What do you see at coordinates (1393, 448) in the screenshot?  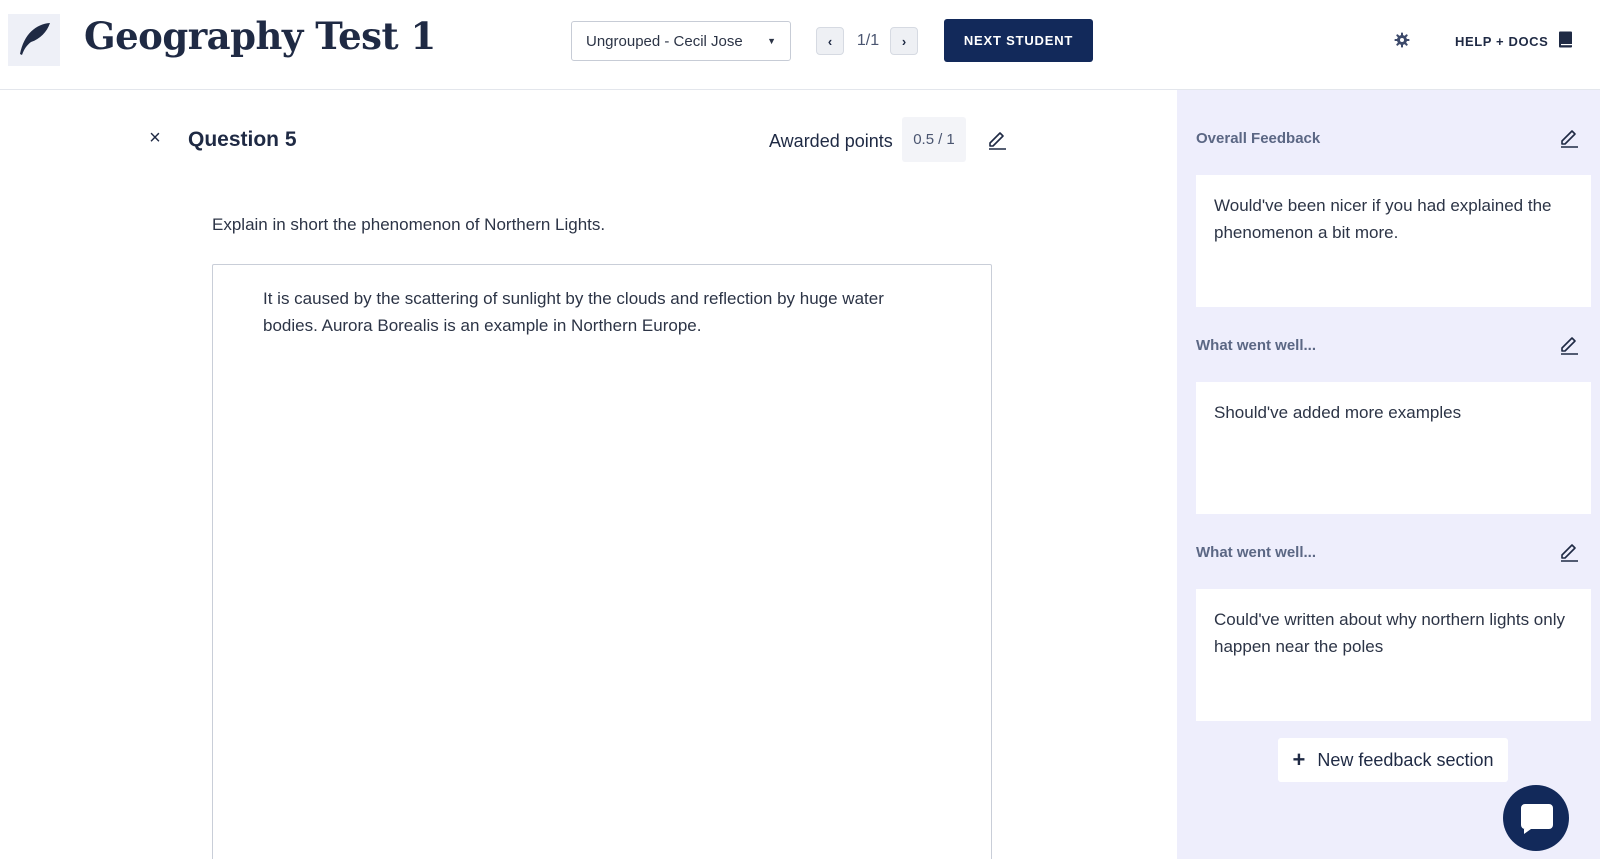 I see `feedback-card-went-well-1: Should've added more examples` at bounding box center [1393, 448].